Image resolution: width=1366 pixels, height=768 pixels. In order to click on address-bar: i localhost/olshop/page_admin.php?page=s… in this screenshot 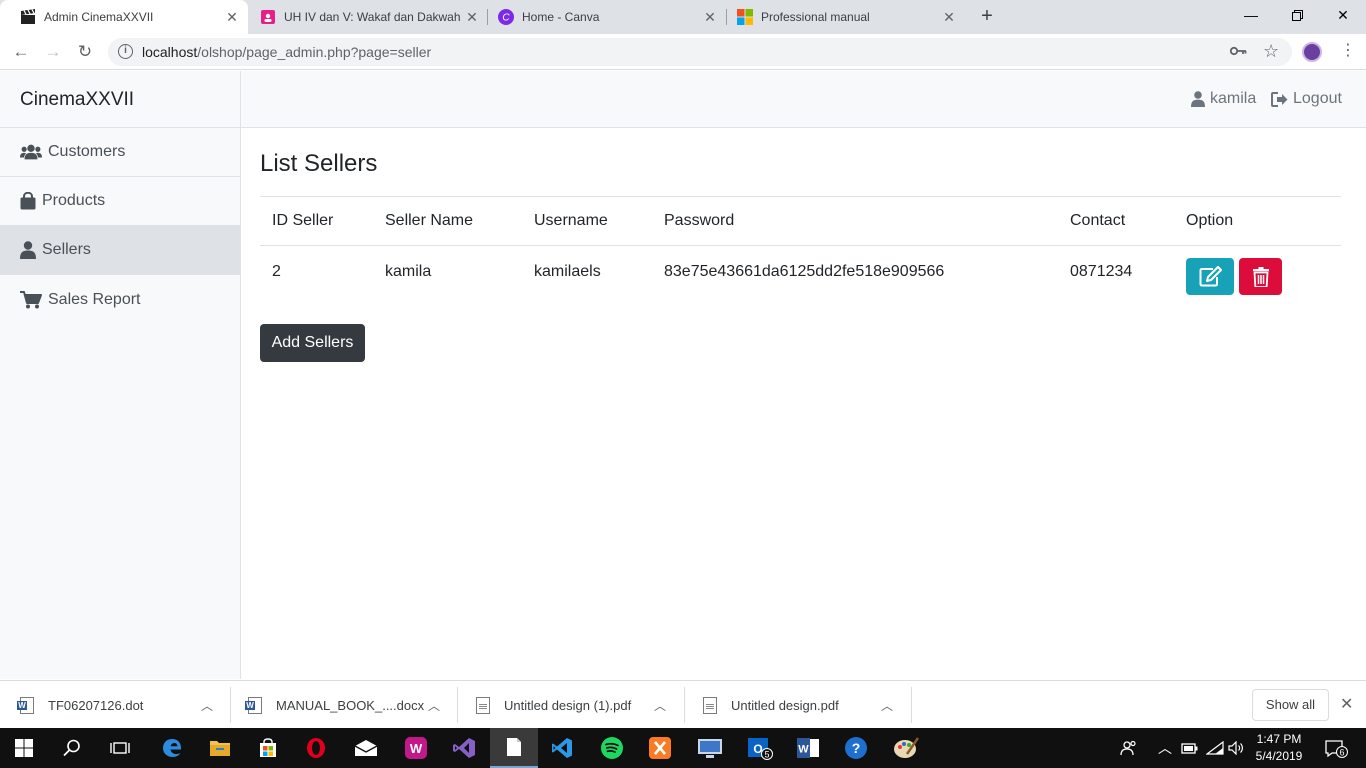, I will do `click(700, 52)`.